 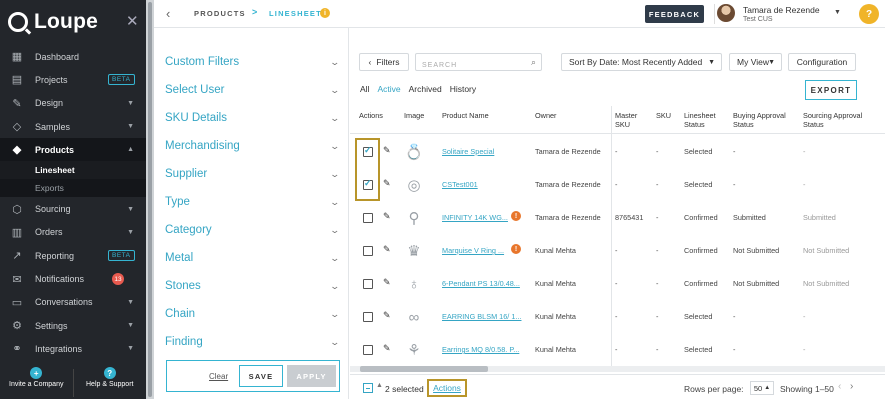 What do you see at coordinates (73, 79) in the screenshot?
I see `sidebar-item-projects: ▤ Projects BETA` at bounding box center [73, 79].